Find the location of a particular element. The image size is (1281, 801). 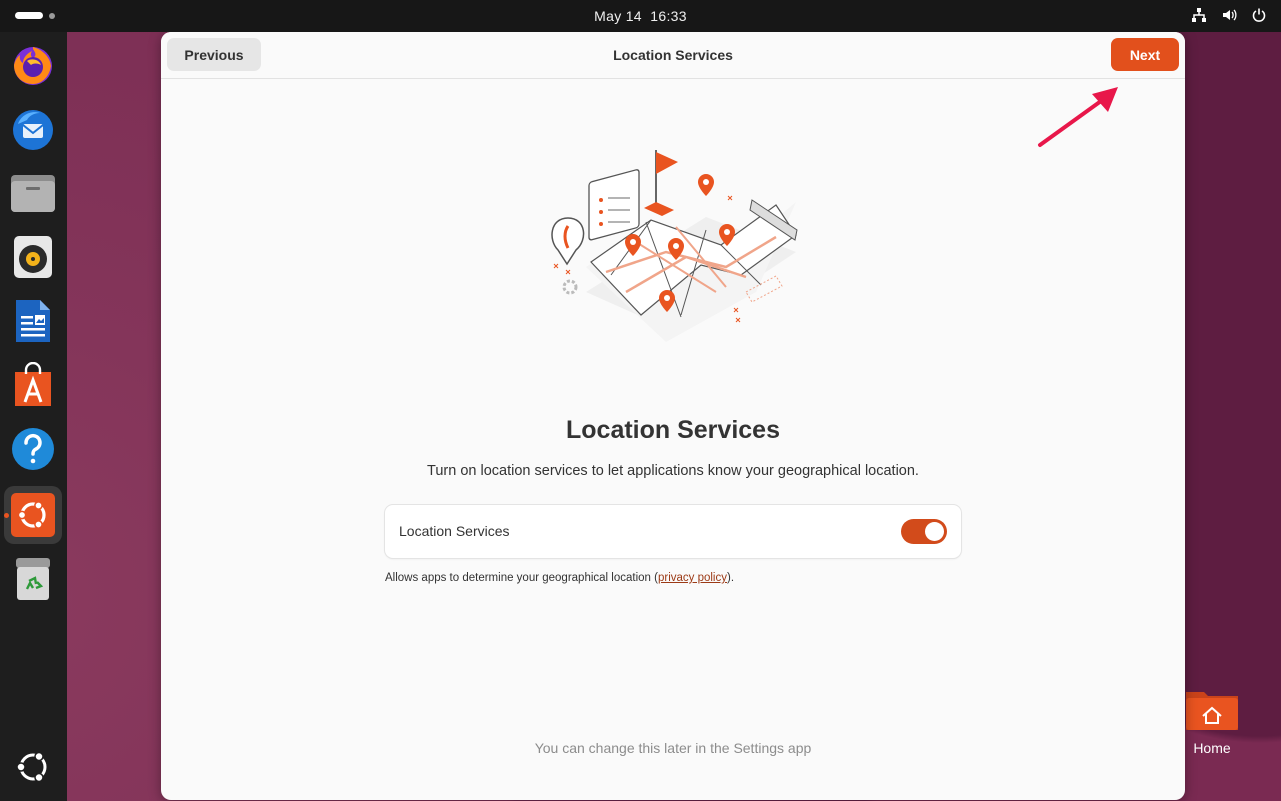

dock-trash is located at coordinates (33, 579).